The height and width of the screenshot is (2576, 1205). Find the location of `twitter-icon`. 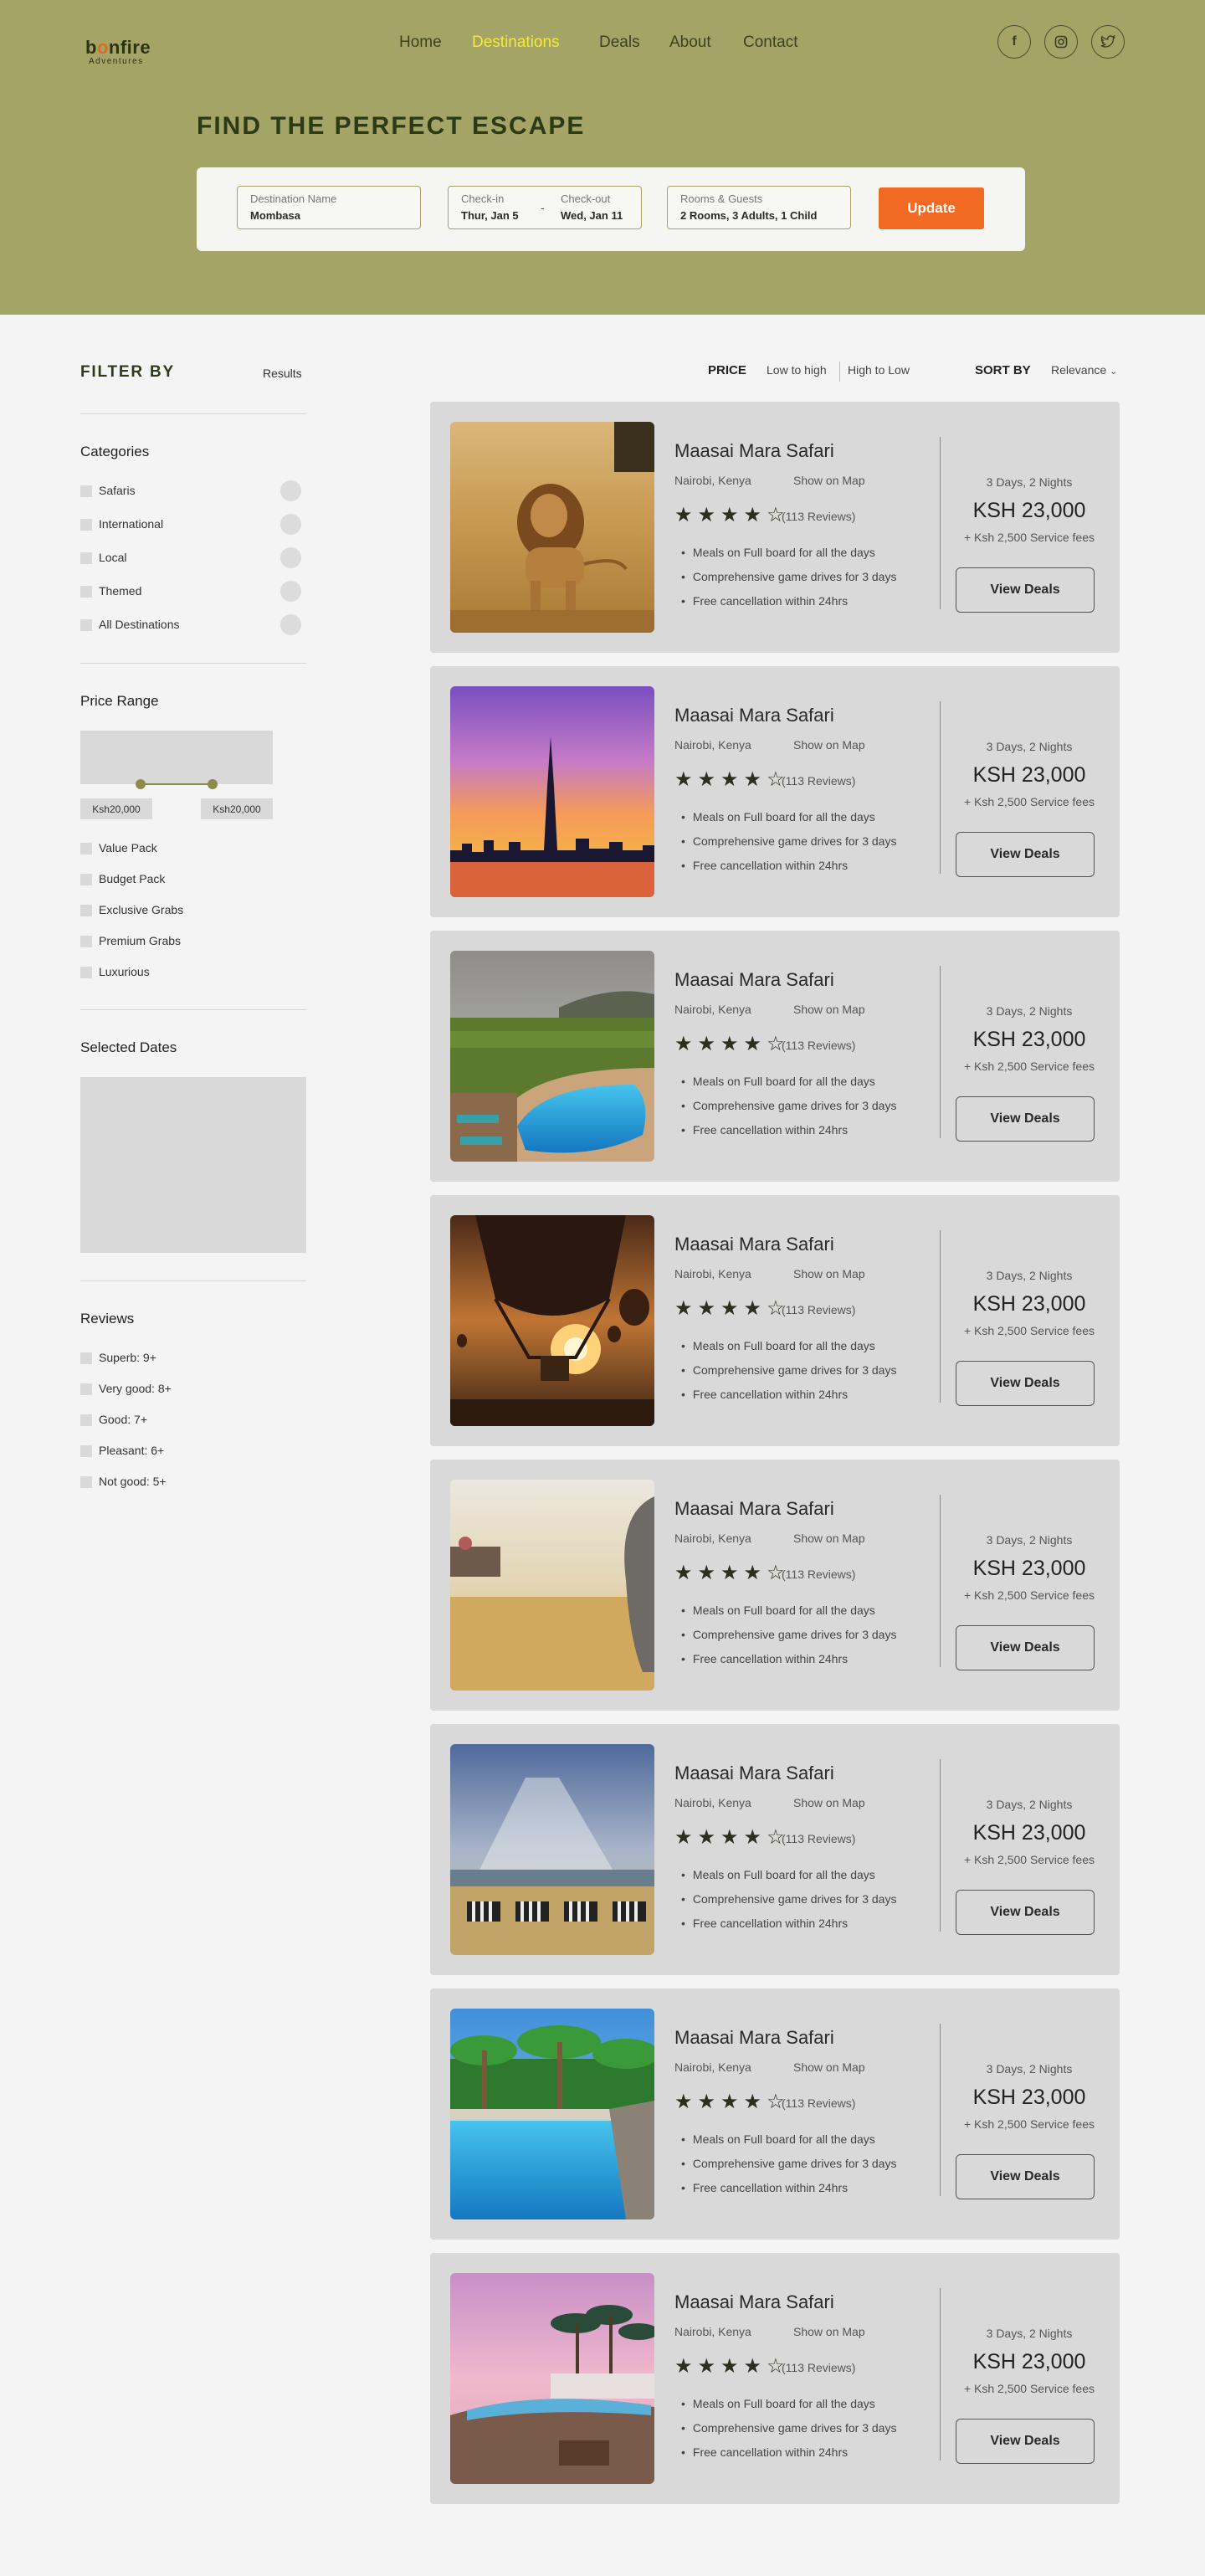

twitter-icon is located at coordinates (1108, 42).